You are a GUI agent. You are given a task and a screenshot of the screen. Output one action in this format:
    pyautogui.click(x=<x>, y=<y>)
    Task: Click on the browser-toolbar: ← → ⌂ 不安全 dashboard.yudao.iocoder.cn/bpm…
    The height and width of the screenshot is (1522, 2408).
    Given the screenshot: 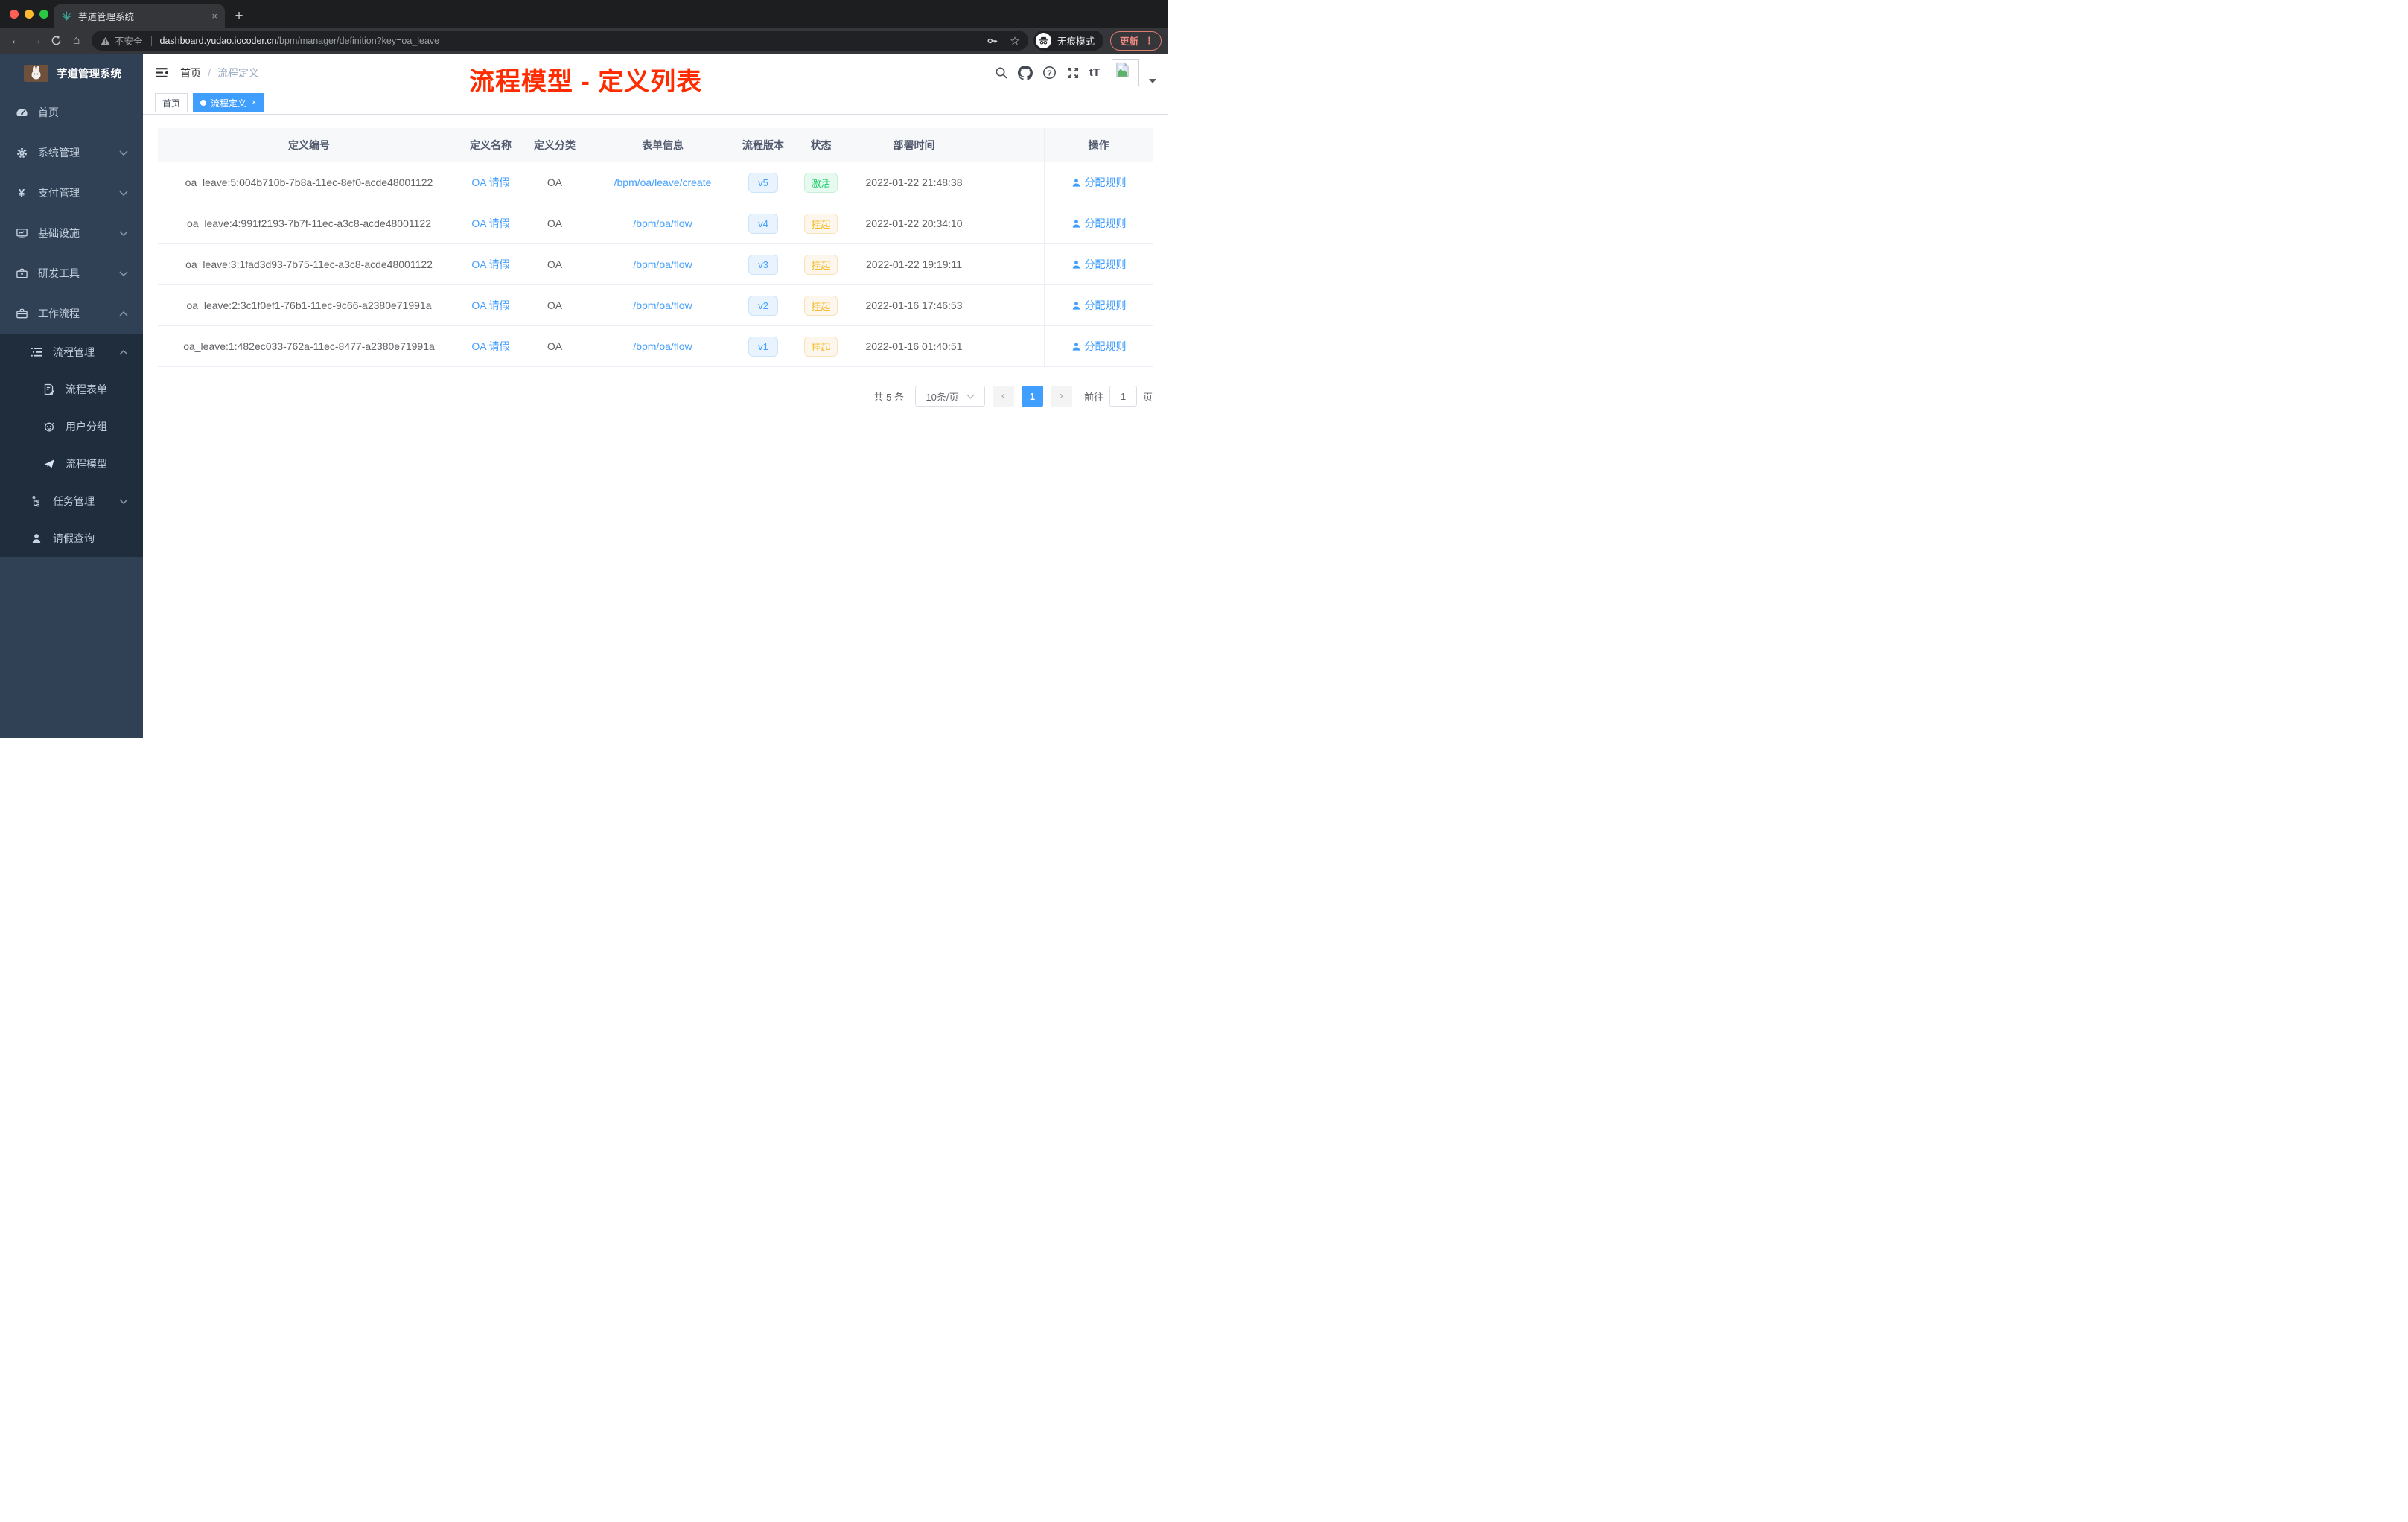 What is the action you would take?
    pyautogui.click(x=584, y=41)
    